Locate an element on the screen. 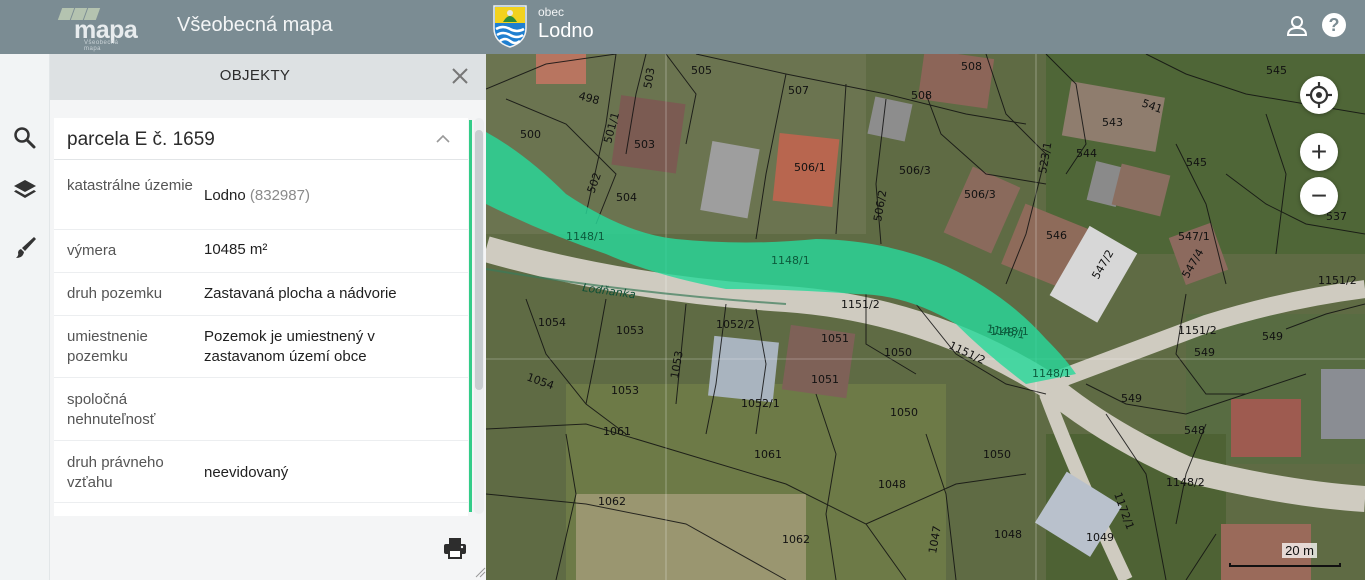  parcel-title: parcela E č. 1659 is located at coordinates (141, 140).